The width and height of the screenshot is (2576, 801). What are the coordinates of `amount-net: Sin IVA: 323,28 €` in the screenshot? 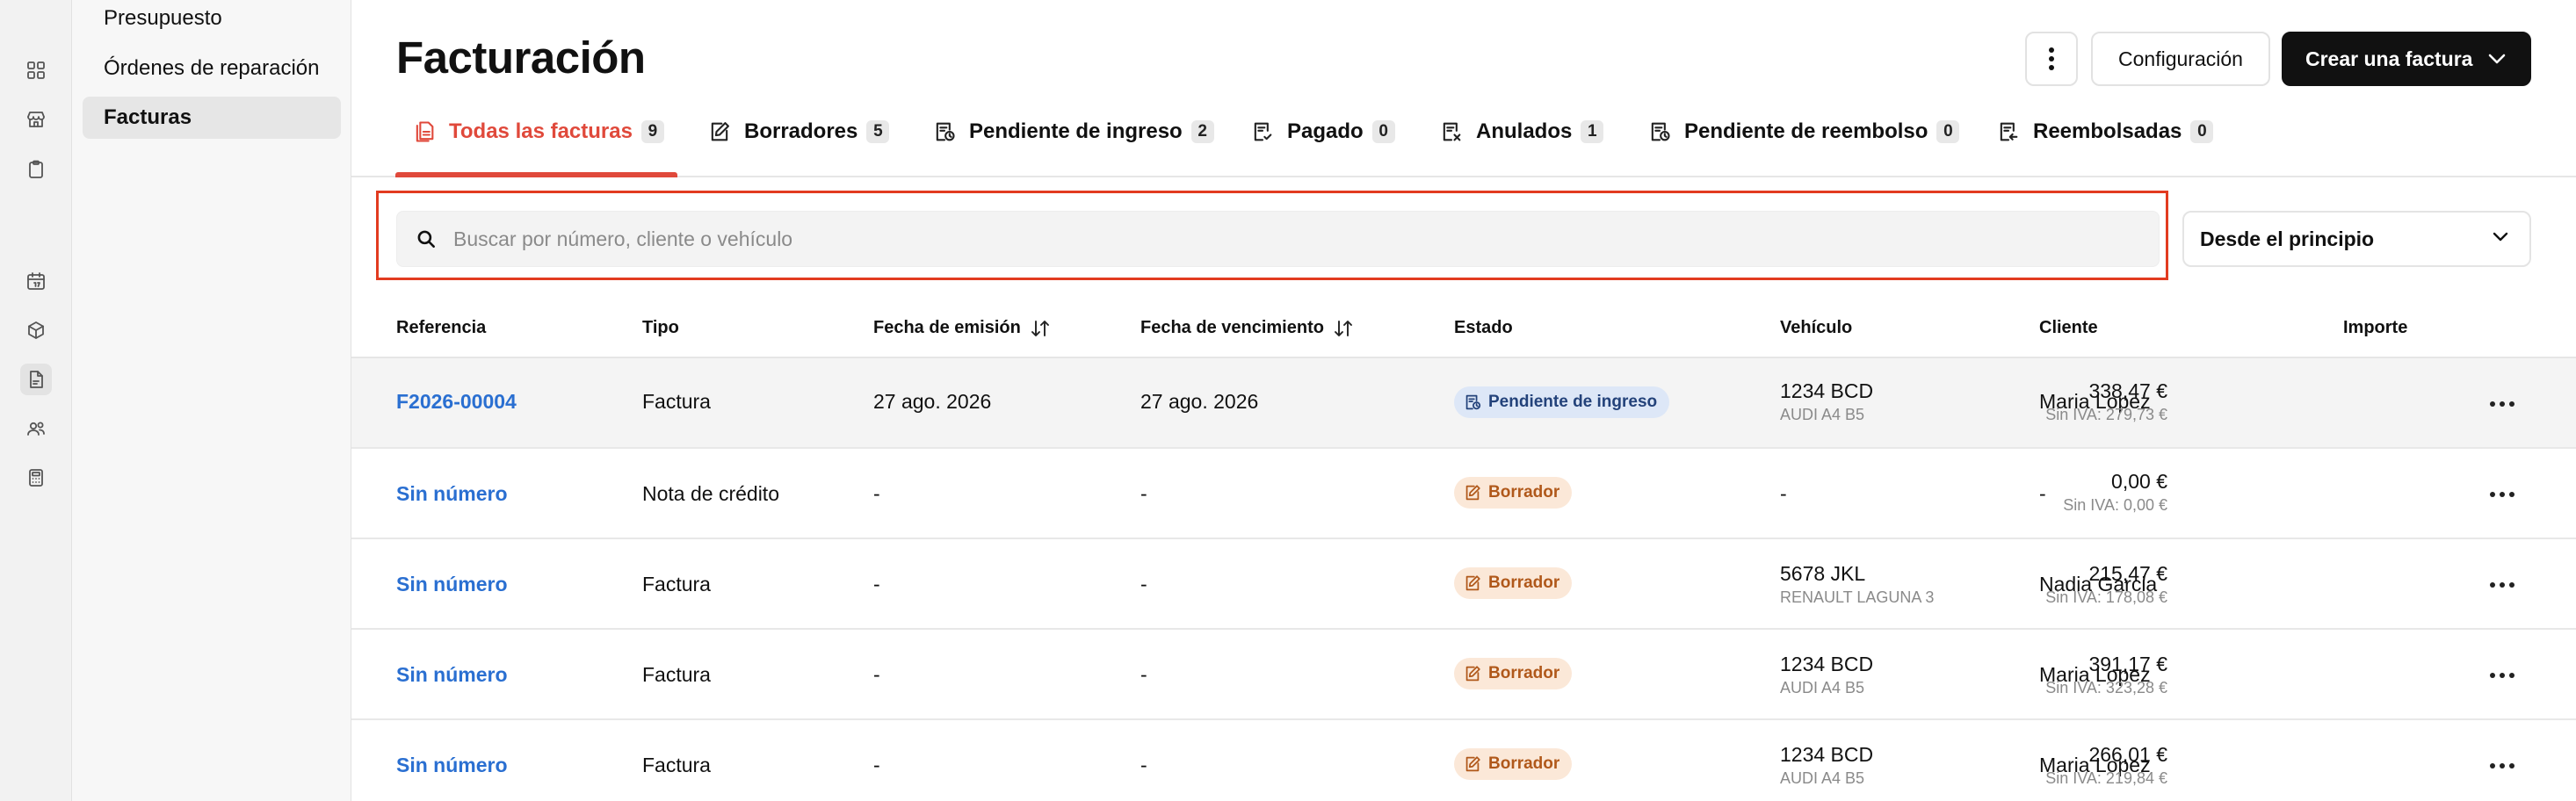 It's located at (2106, 687).